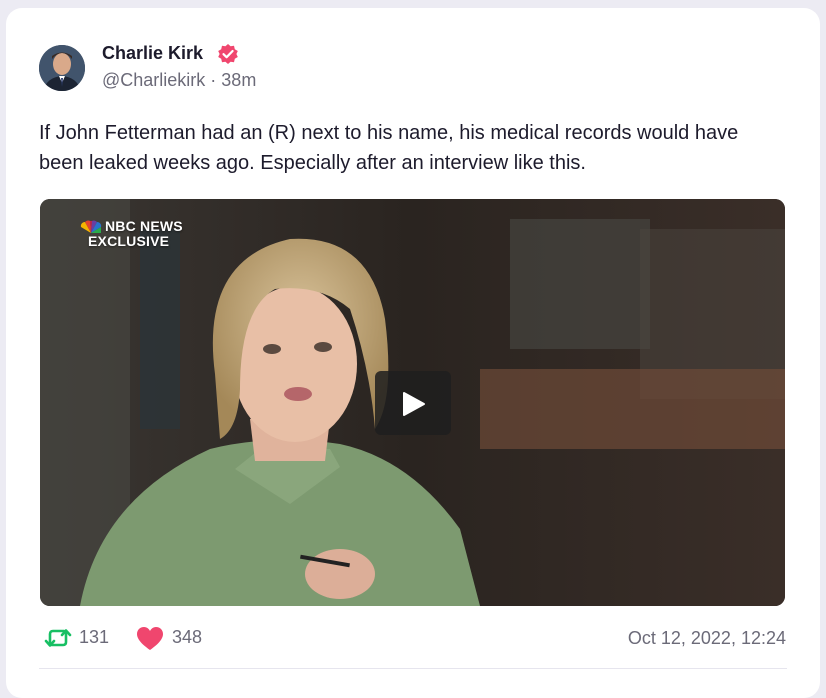 This screenshot has height=698, width=826. What do you see at coordinates (238, 80) in the screenshot?
I see `post-time: 38m` at bounding box center [238, 80].